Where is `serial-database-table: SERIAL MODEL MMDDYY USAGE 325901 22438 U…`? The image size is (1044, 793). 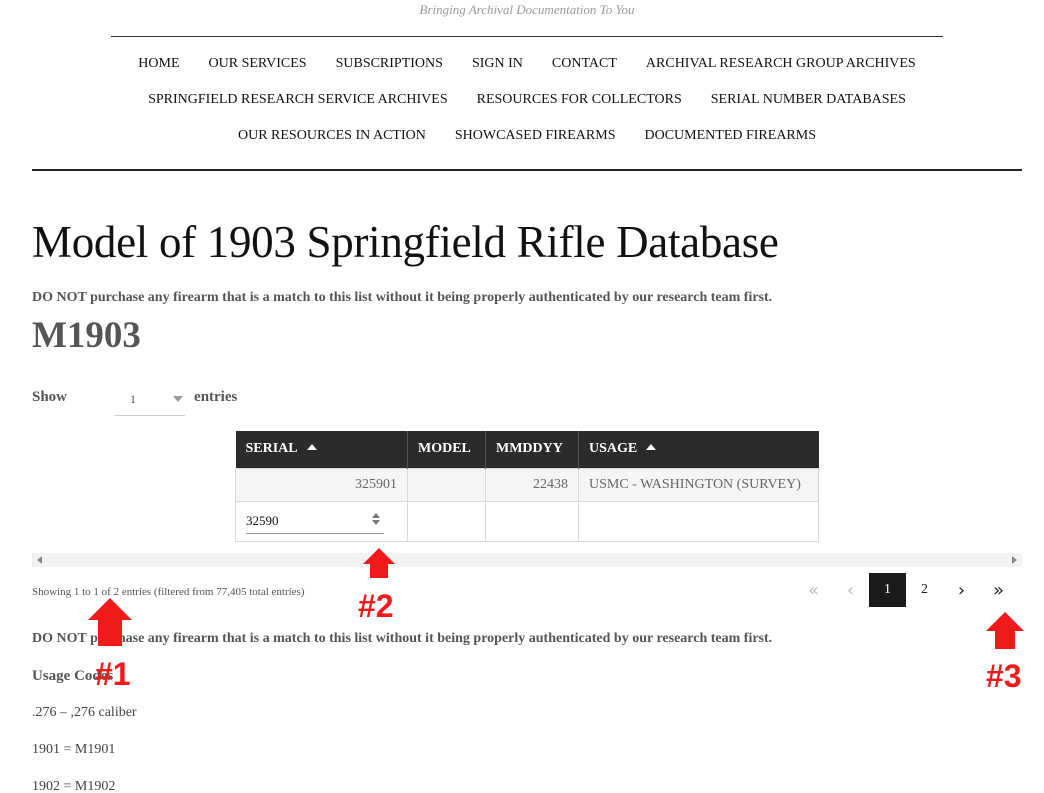 serial-database-table: SERIAL MODEL MMDDYY USAGE 325901 22438 U… is located at coordinates (527, 486).